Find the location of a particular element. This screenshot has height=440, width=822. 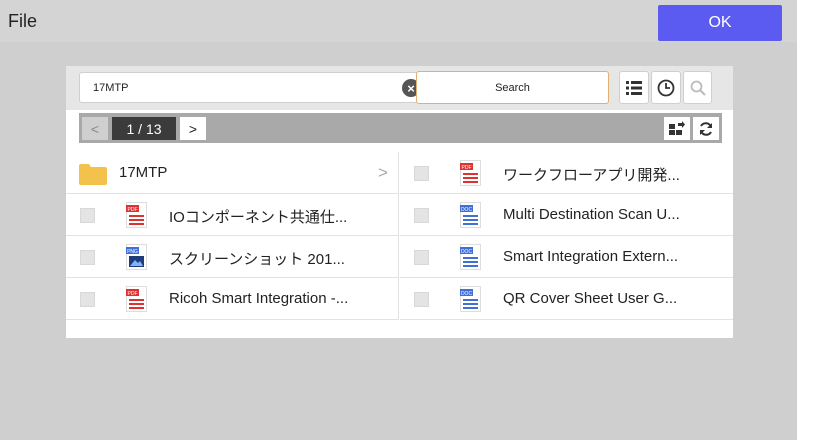

search-button: Search is located at coordinates (512, 87).